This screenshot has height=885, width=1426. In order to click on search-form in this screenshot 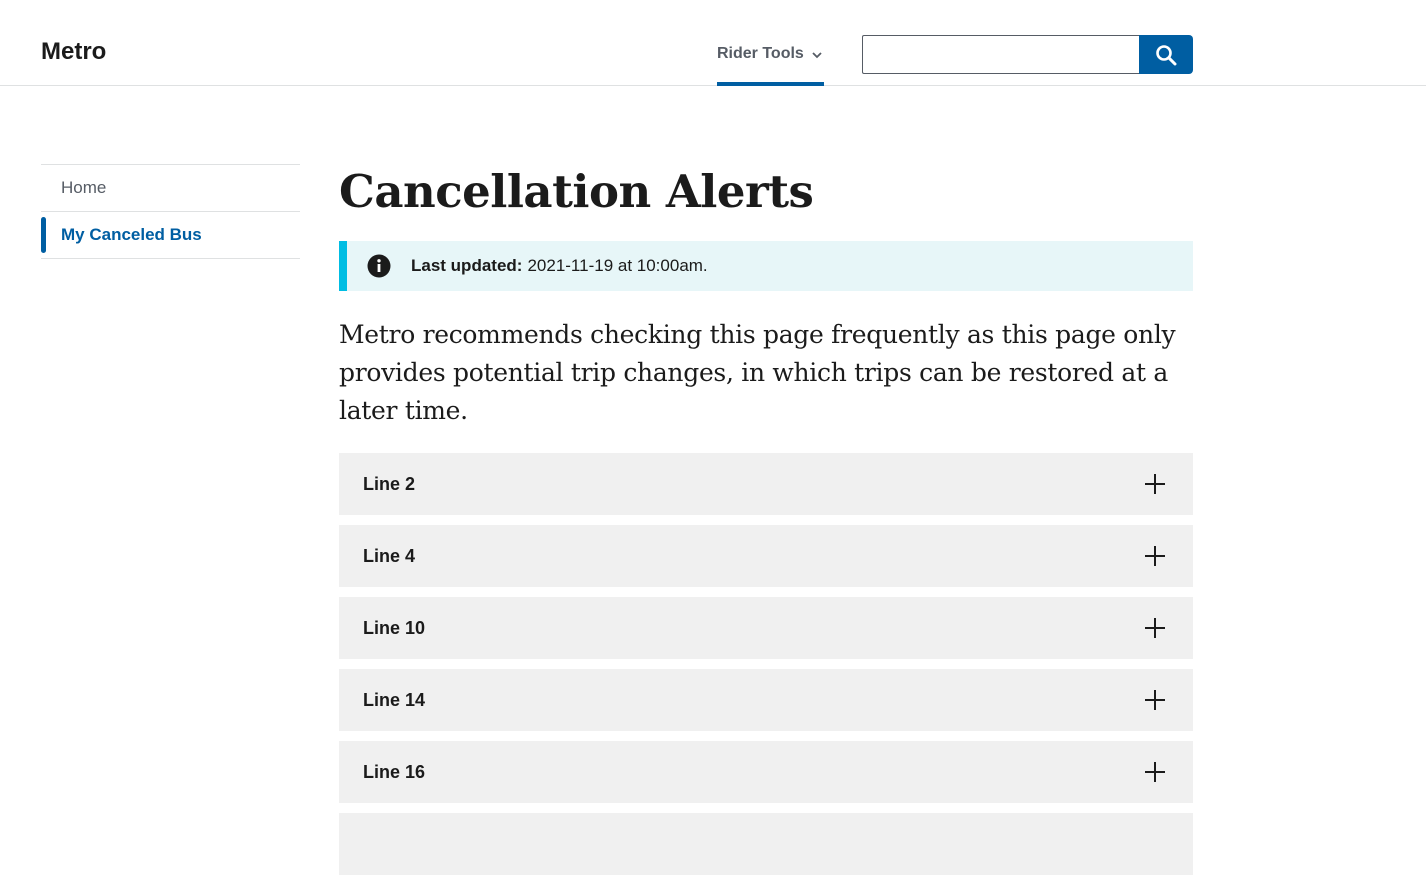, I will do `click(1027, 54)`.